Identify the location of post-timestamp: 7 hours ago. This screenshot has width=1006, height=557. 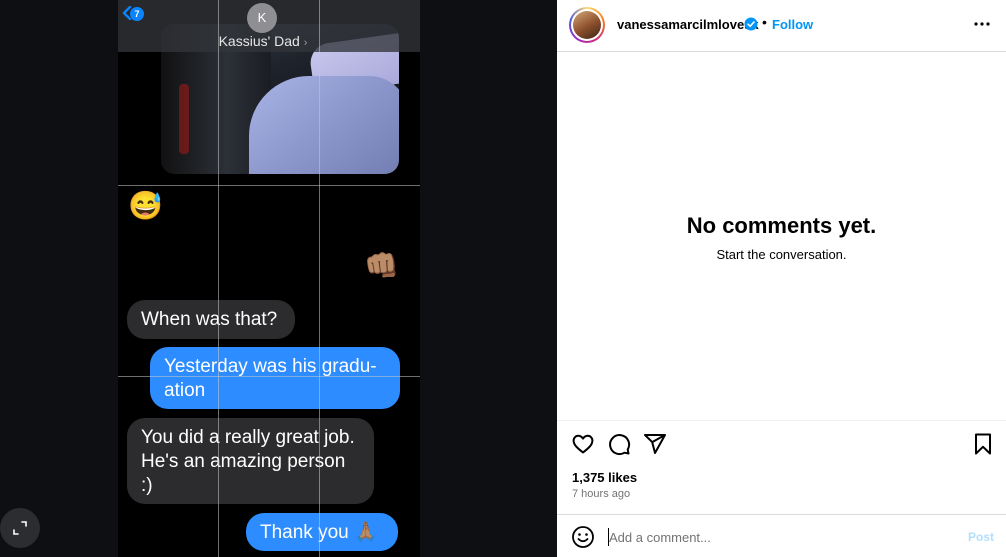
(601, 494).